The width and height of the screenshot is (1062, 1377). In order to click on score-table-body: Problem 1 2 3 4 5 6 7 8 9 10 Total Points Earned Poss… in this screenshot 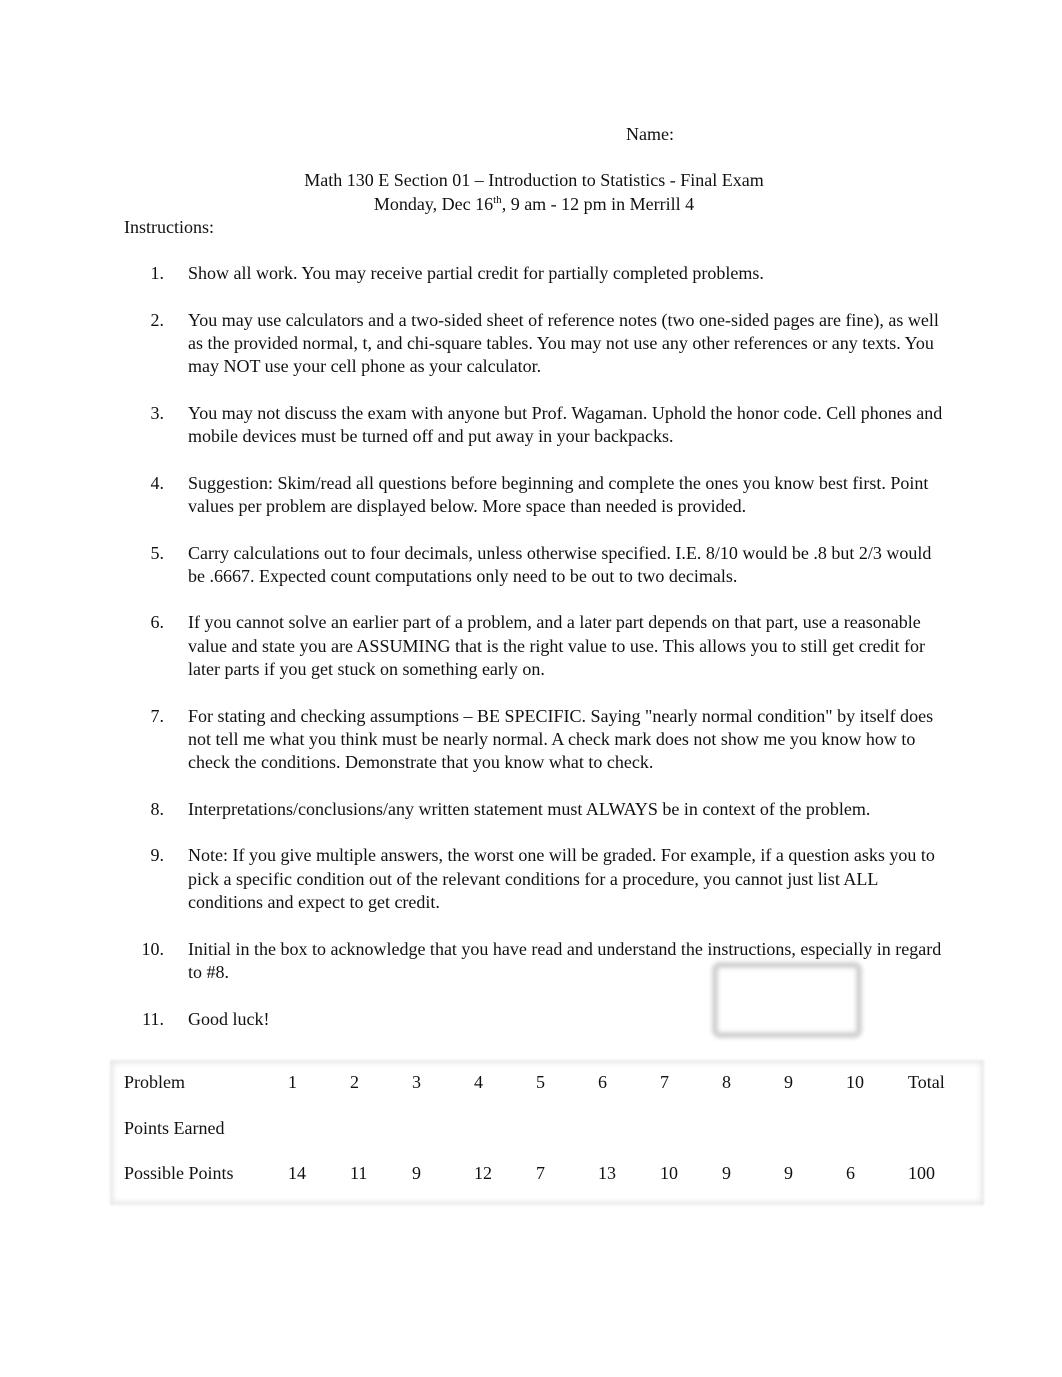, I will do `click(544, 1128)`.